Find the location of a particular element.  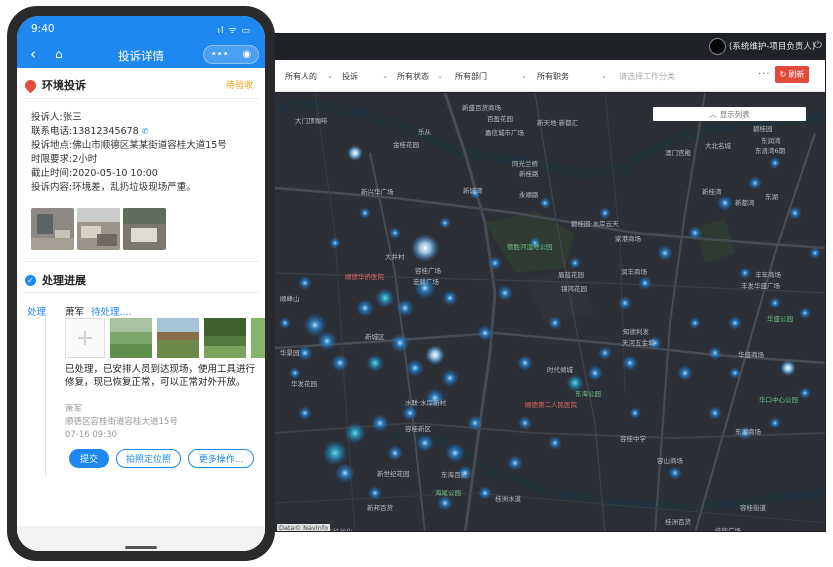

filter-owner-select: 所有人的 ⌄ is located at coordinates (309, 76).